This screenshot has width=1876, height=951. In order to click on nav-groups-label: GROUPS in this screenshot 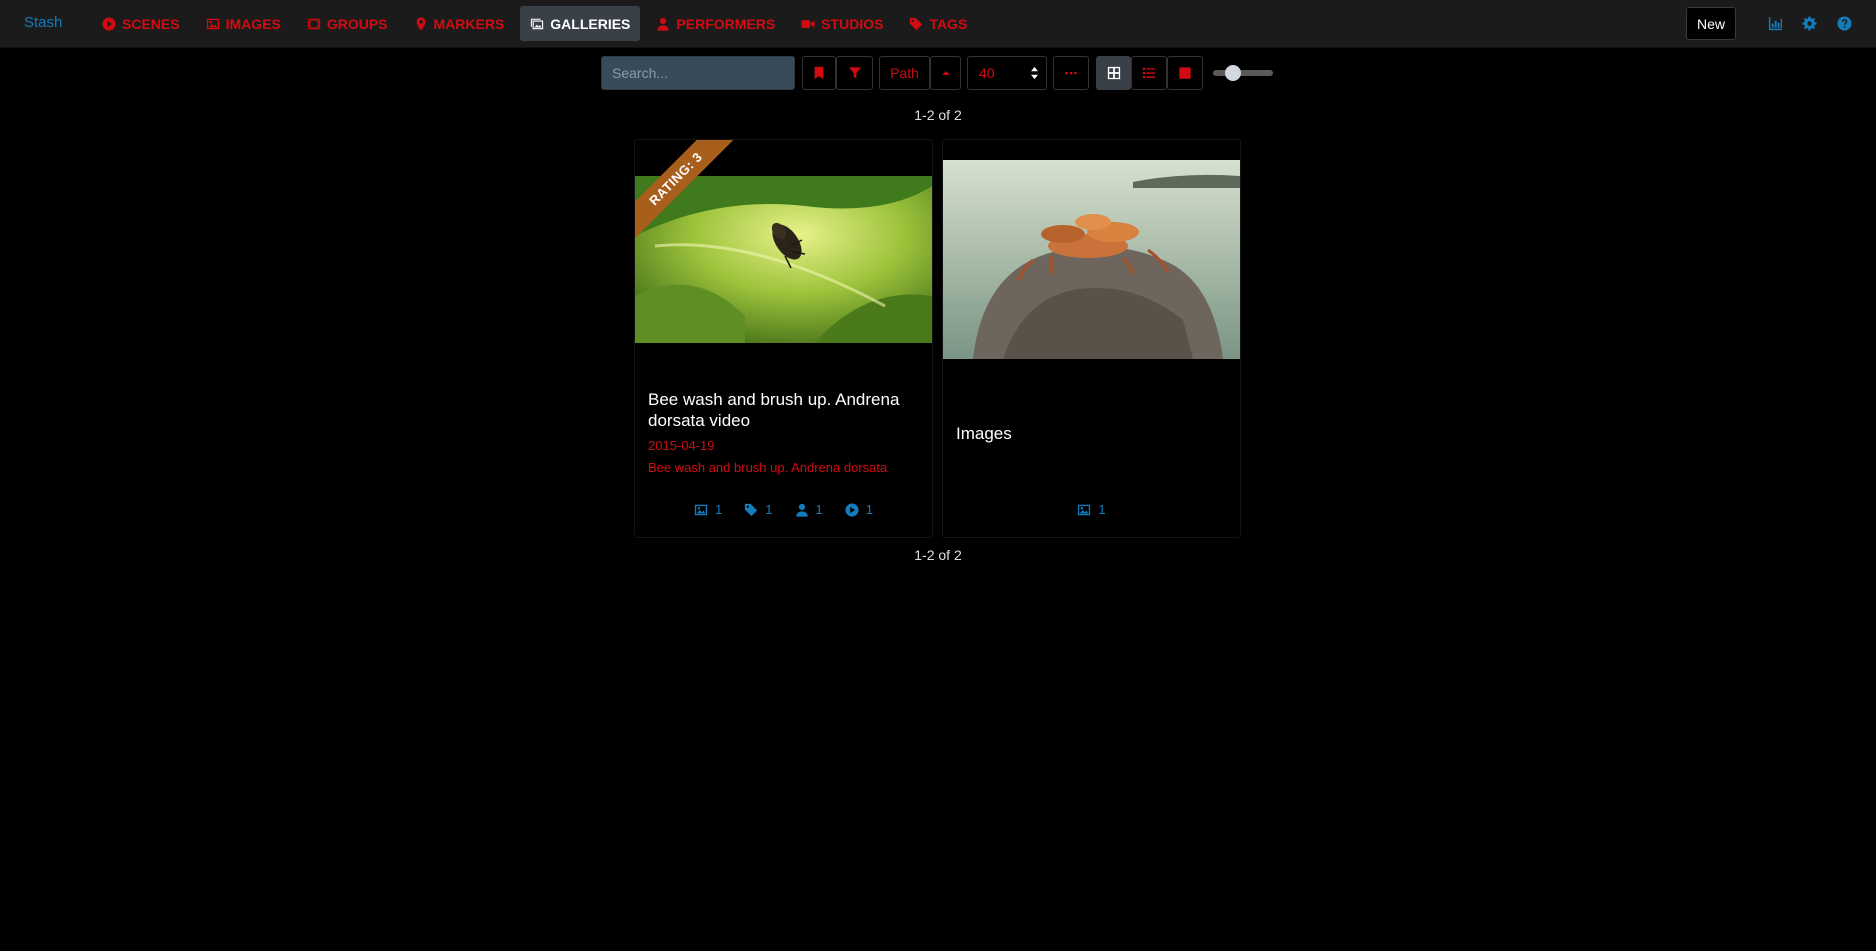, I will do `click(357, 23)`.